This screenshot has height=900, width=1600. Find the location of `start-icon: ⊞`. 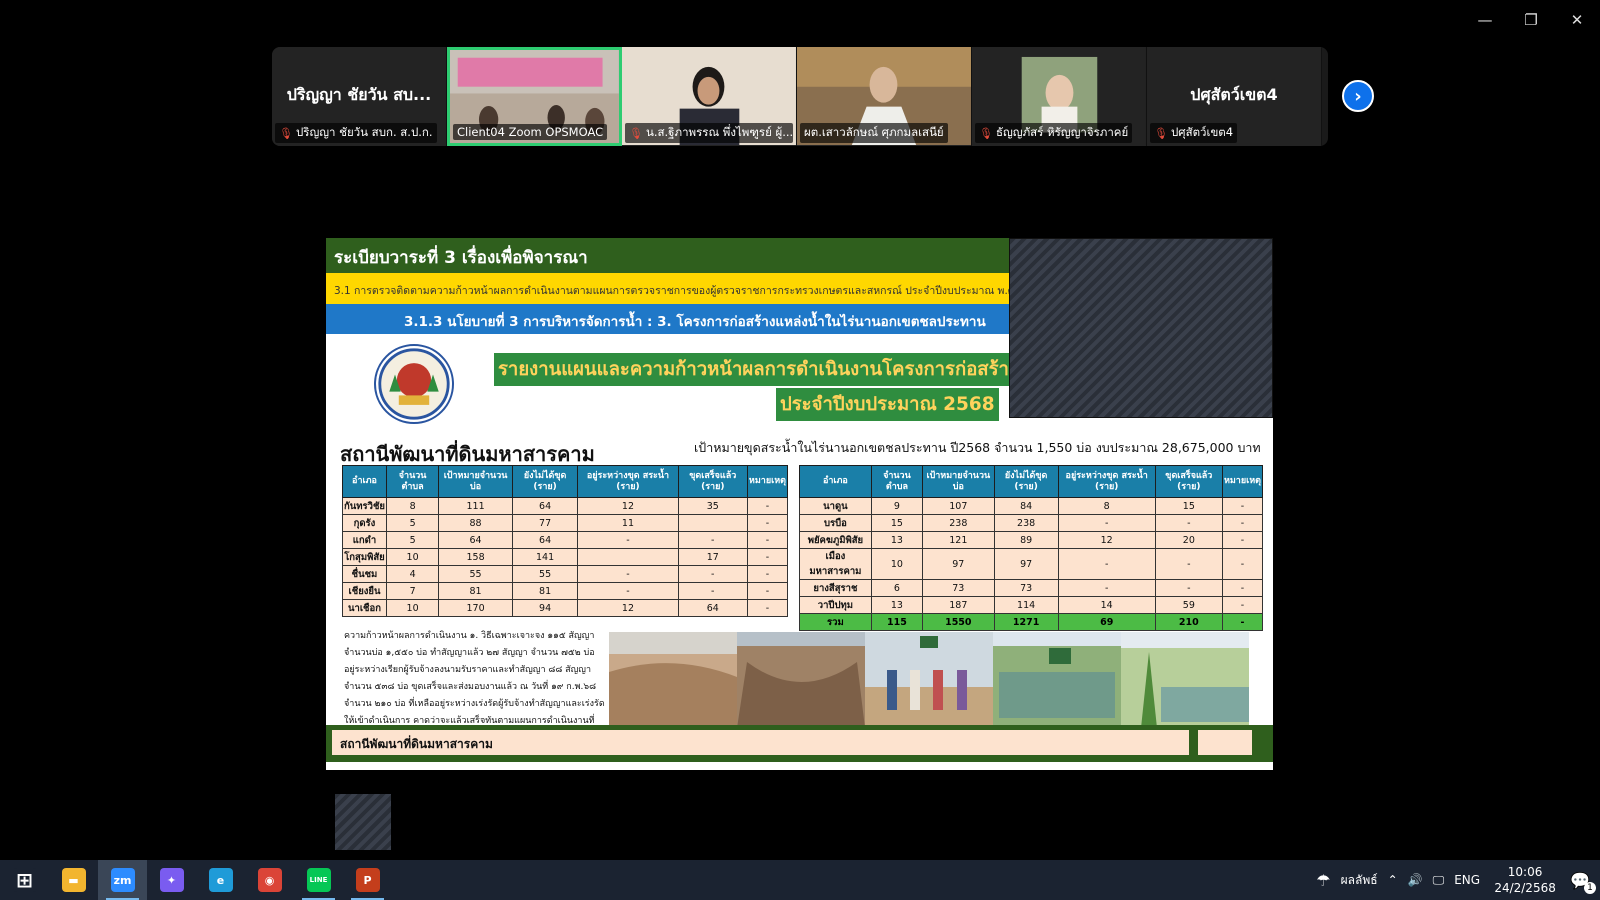

start-icon: ⊞ is located at coordinates (24, 880).